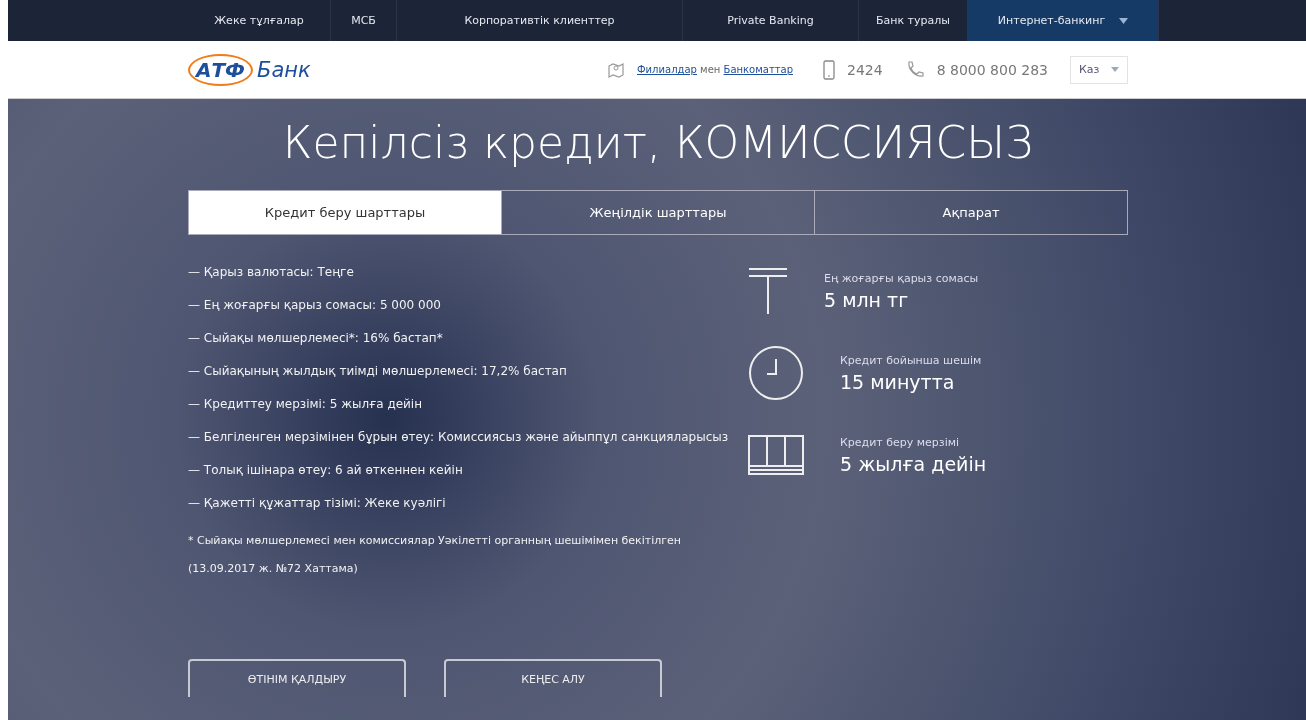  I want to click on feature-label: Кредит беру мерзімі, so click(900, 442).